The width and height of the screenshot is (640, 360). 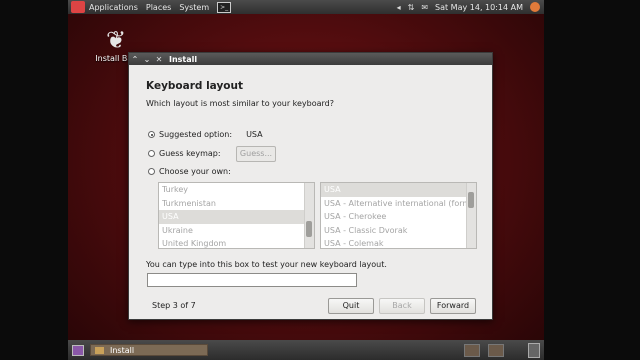 I want to click on installer-icon, so click(x=99, y=350).